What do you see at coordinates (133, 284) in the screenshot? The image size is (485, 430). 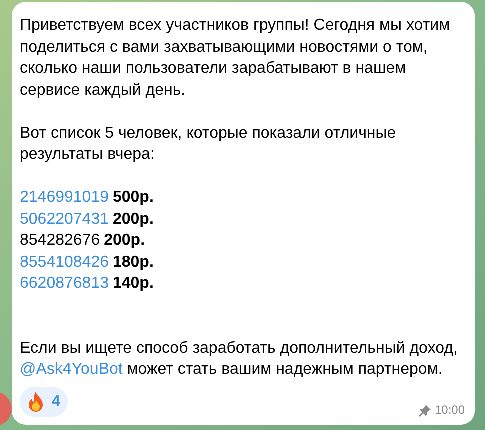 I see `amount: 140р.` at bounding box center [133, 284].